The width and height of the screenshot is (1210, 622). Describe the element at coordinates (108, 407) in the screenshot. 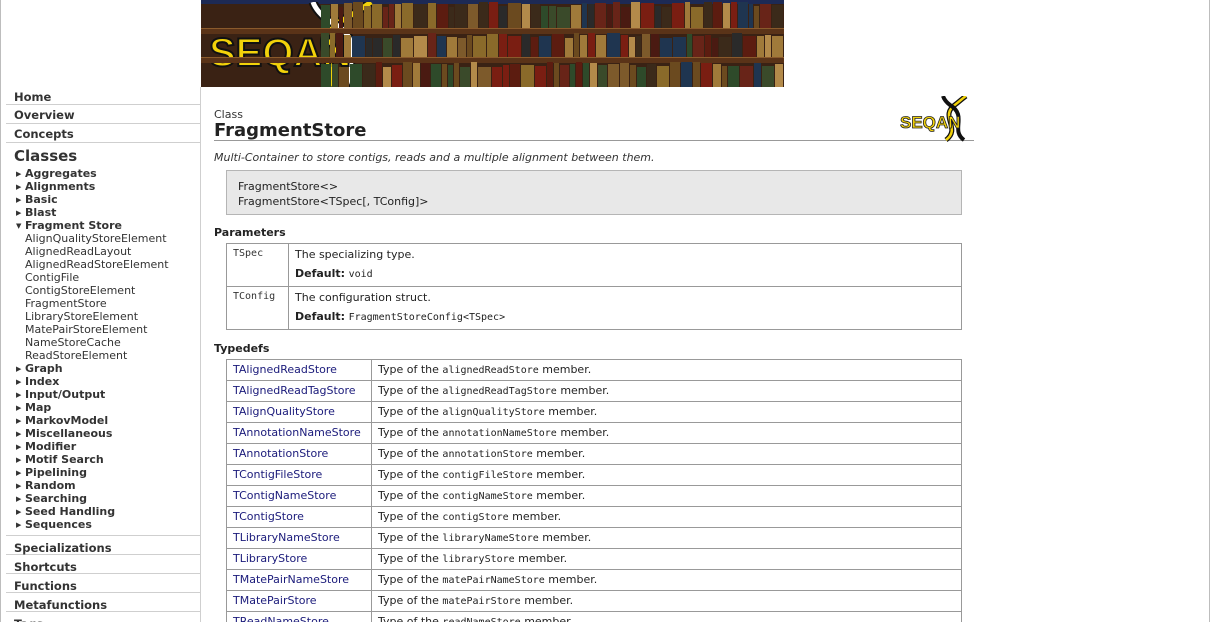

I see `class-group-map: ▶ Map` at that location.